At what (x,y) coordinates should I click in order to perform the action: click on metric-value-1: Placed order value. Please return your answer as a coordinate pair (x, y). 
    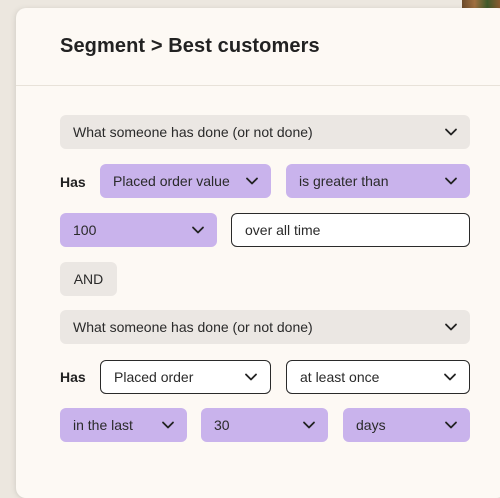
    Looking at the image, I should click on (171, 181).